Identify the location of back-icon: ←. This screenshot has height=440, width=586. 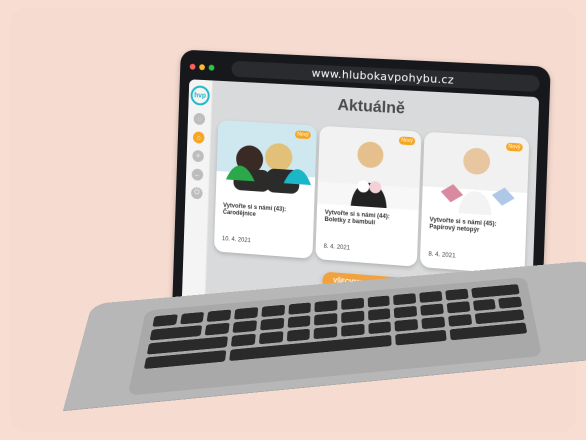
(197, 174).